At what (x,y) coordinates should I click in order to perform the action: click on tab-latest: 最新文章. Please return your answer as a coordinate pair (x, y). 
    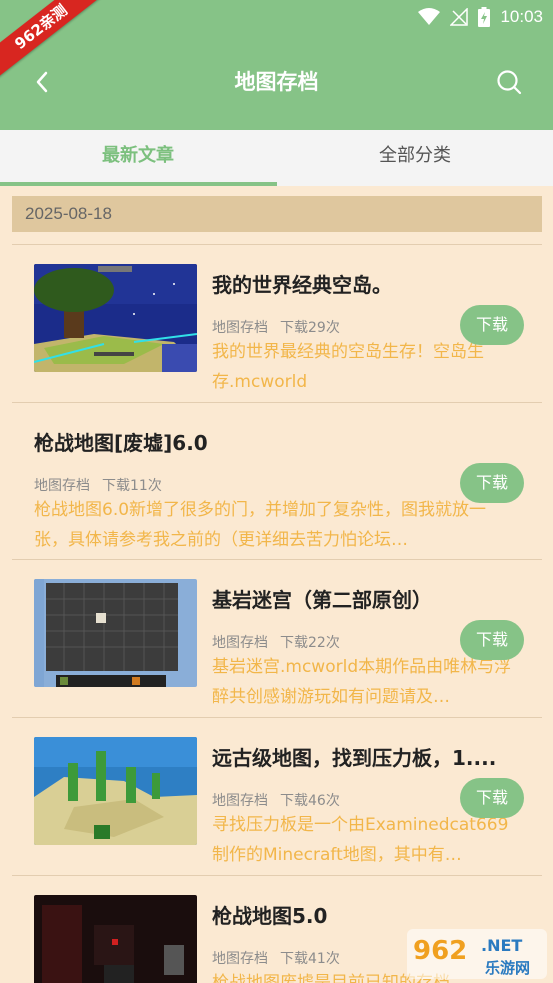
    Looking at the image, I should click on (138, 158).